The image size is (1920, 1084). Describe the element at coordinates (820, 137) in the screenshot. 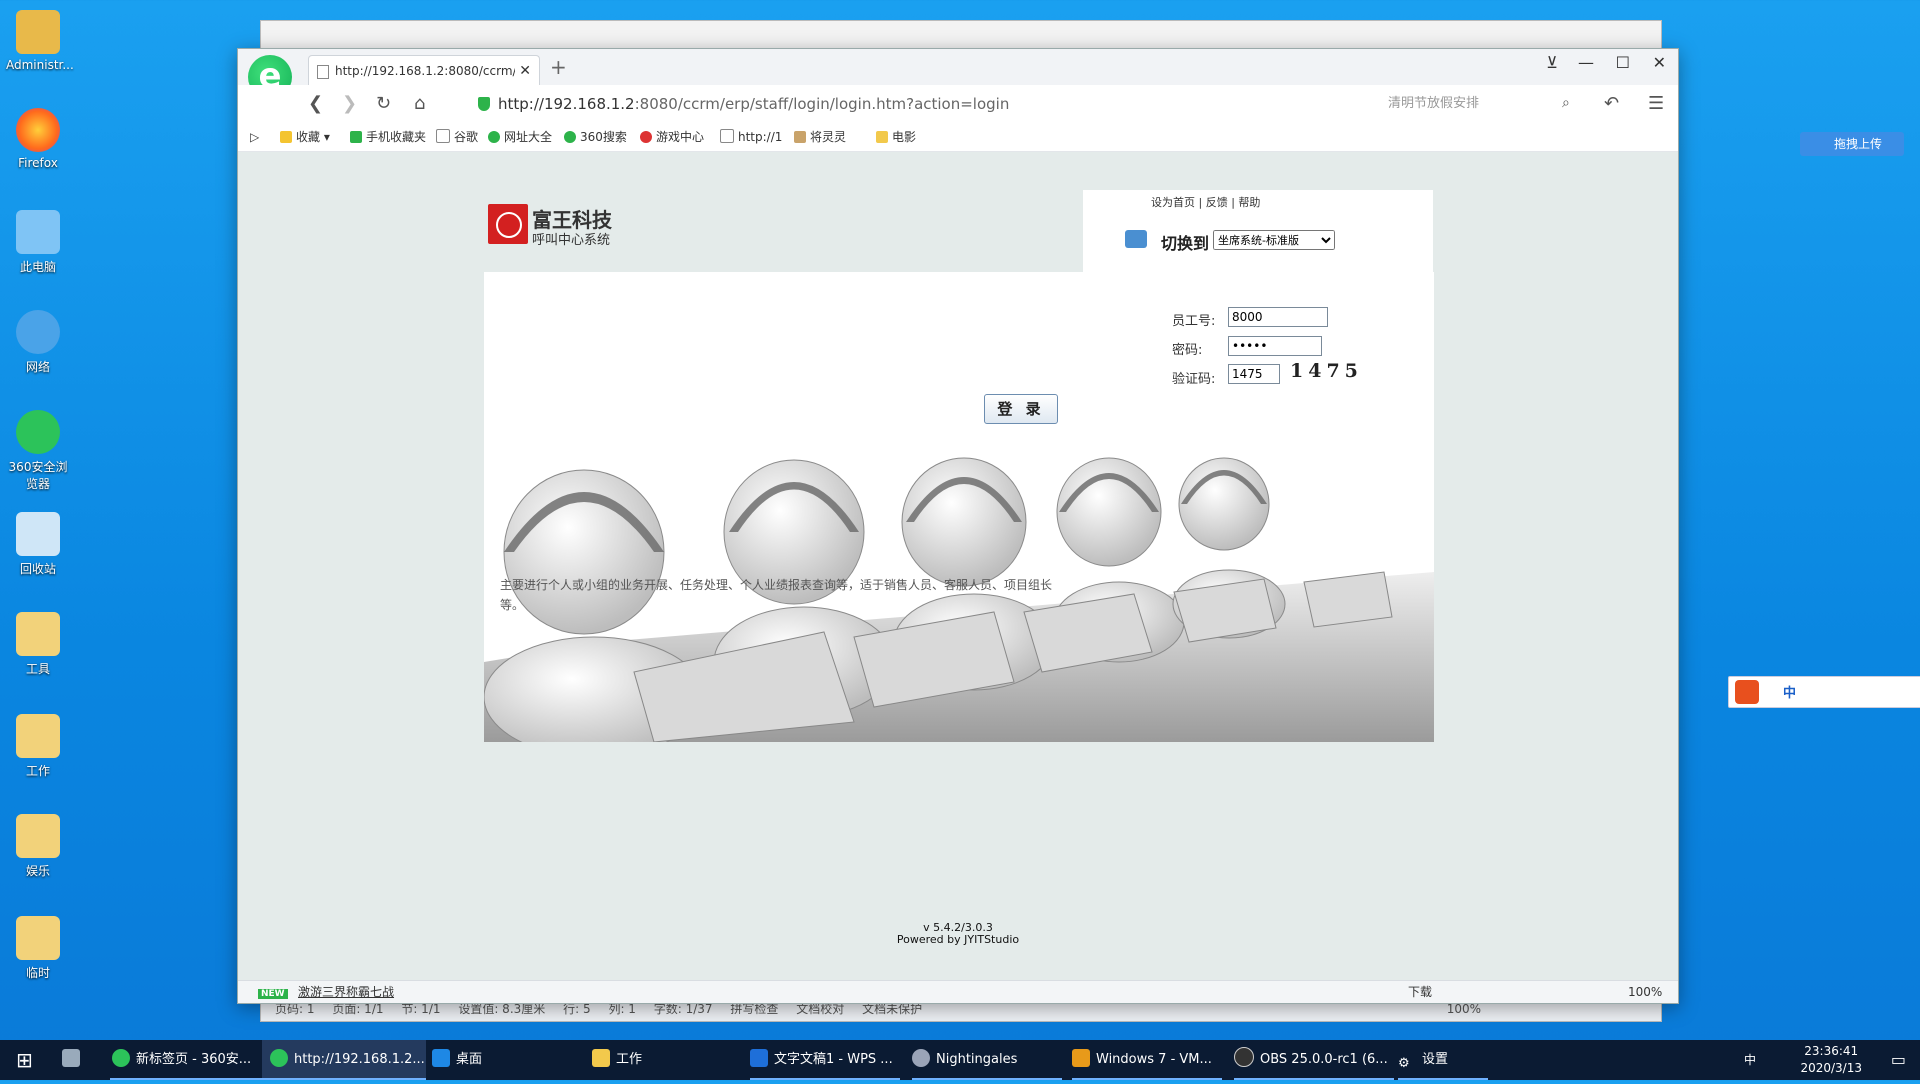

I see `bookmark-game2: 将灵灵` at that location.